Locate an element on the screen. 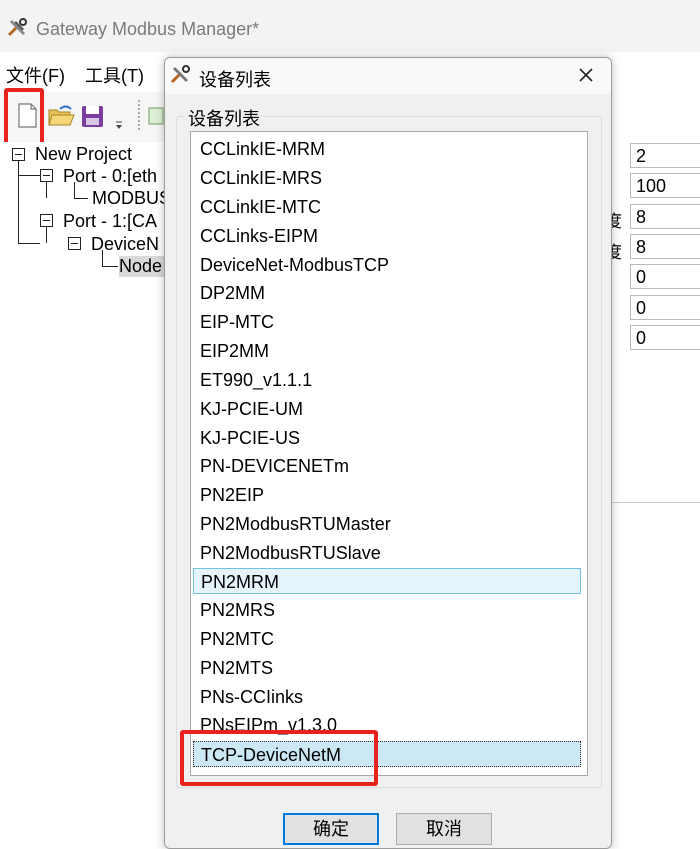 The image size is (700, 849). list-item: KJ-PCIE-UM is located at coordinates (387, 409).